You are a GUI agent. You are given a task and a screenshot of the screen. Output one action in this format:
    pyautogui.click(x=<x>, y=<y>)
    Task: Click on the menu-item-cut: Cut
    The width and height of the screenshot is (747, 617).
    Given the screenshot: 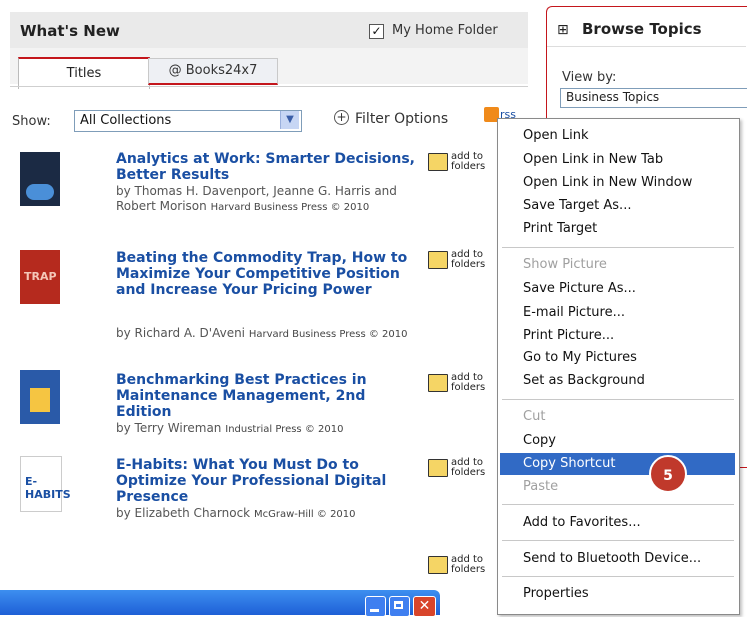 What is the action you would take?
    pyautogui.click(x=534, y=416)
    